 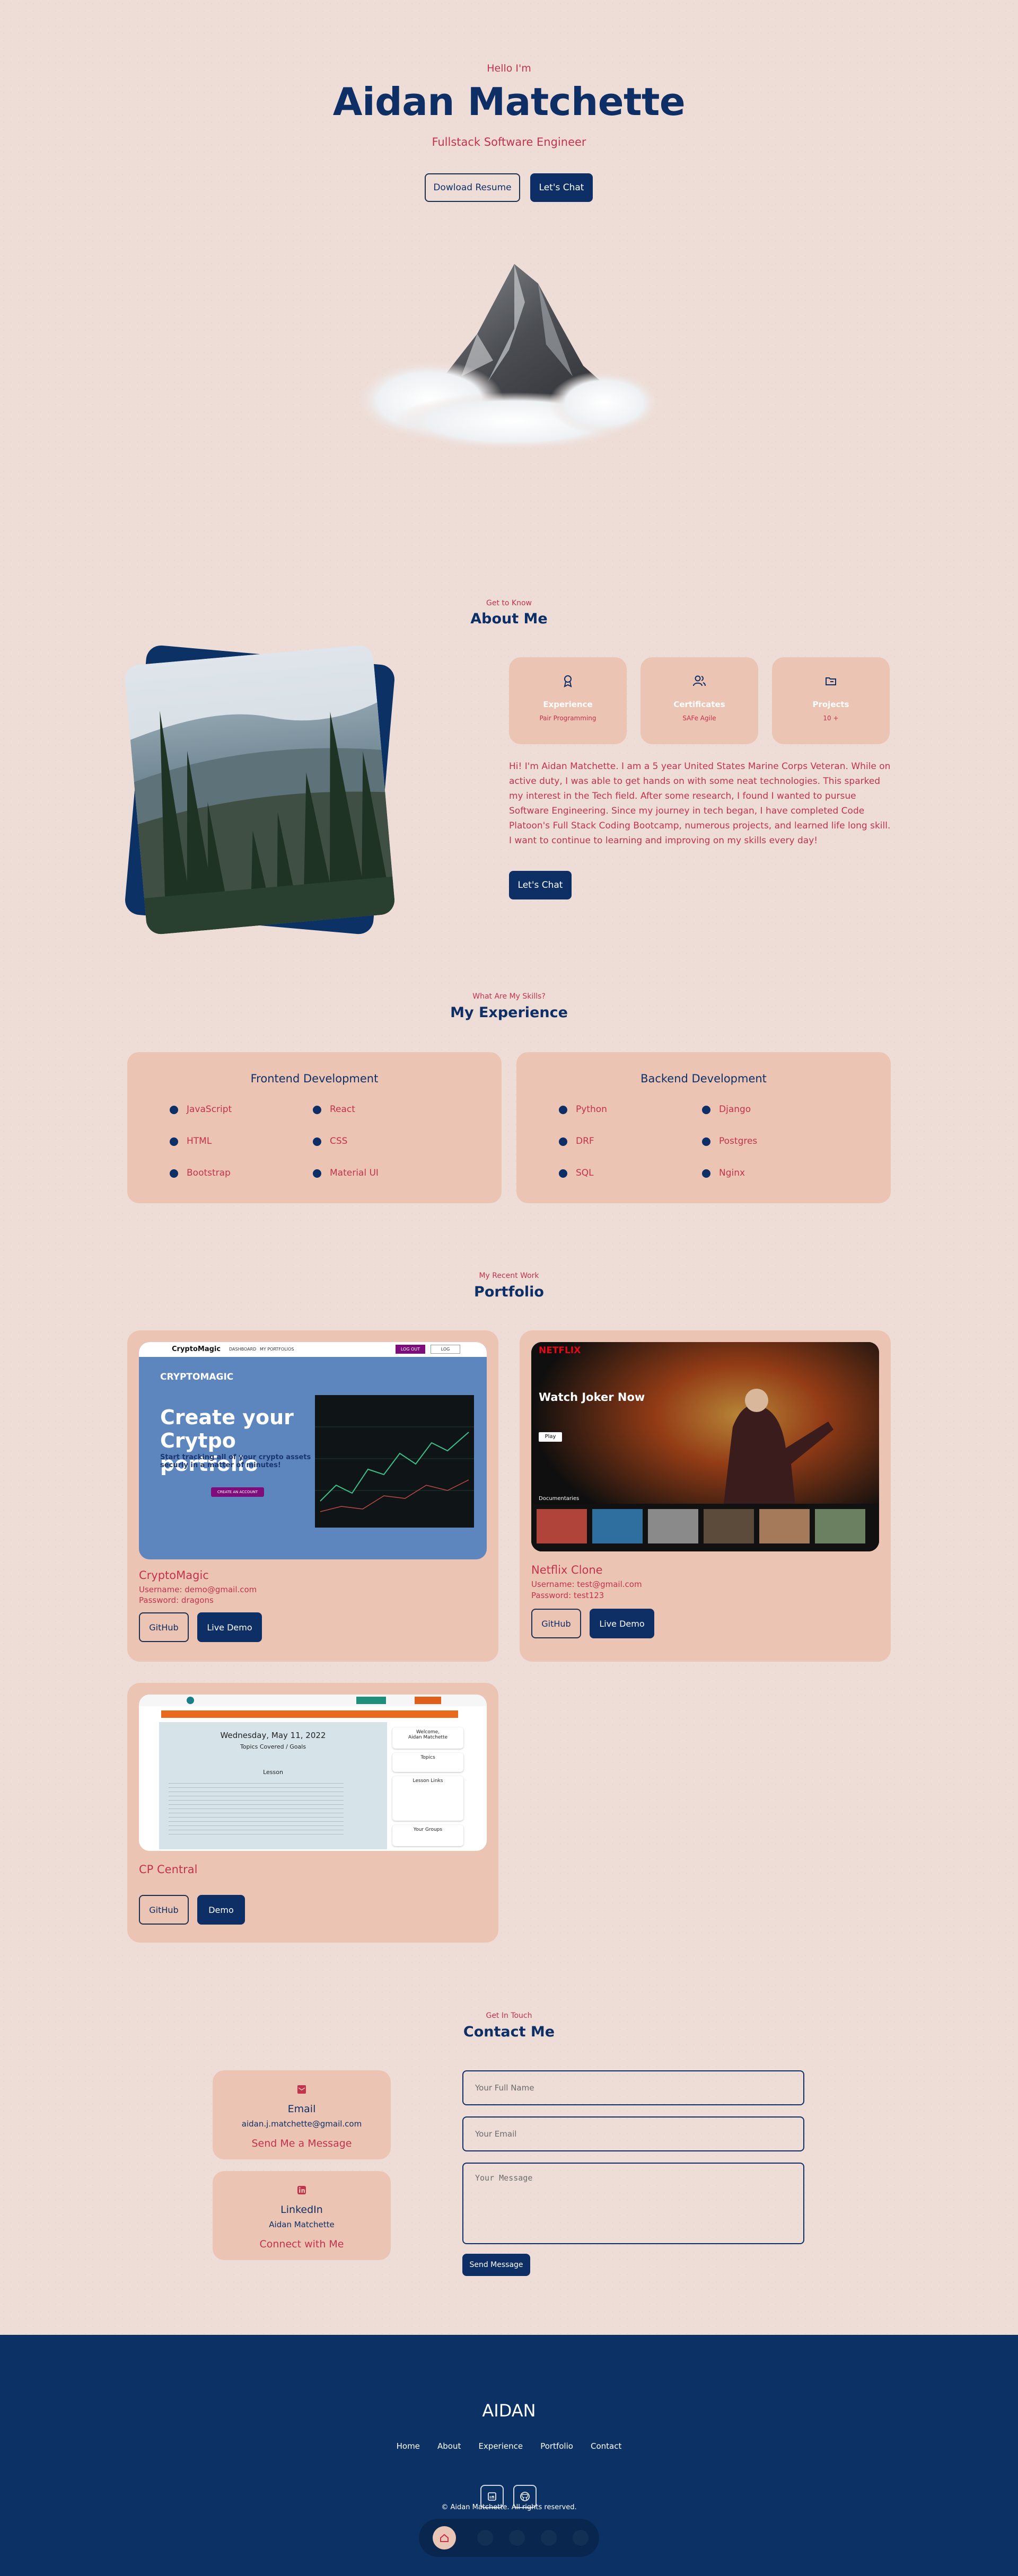 What do you see at coordinates (301, 2190) in the screenshot?
I see `linkedin-icon` at bounding box center [301, 2190].